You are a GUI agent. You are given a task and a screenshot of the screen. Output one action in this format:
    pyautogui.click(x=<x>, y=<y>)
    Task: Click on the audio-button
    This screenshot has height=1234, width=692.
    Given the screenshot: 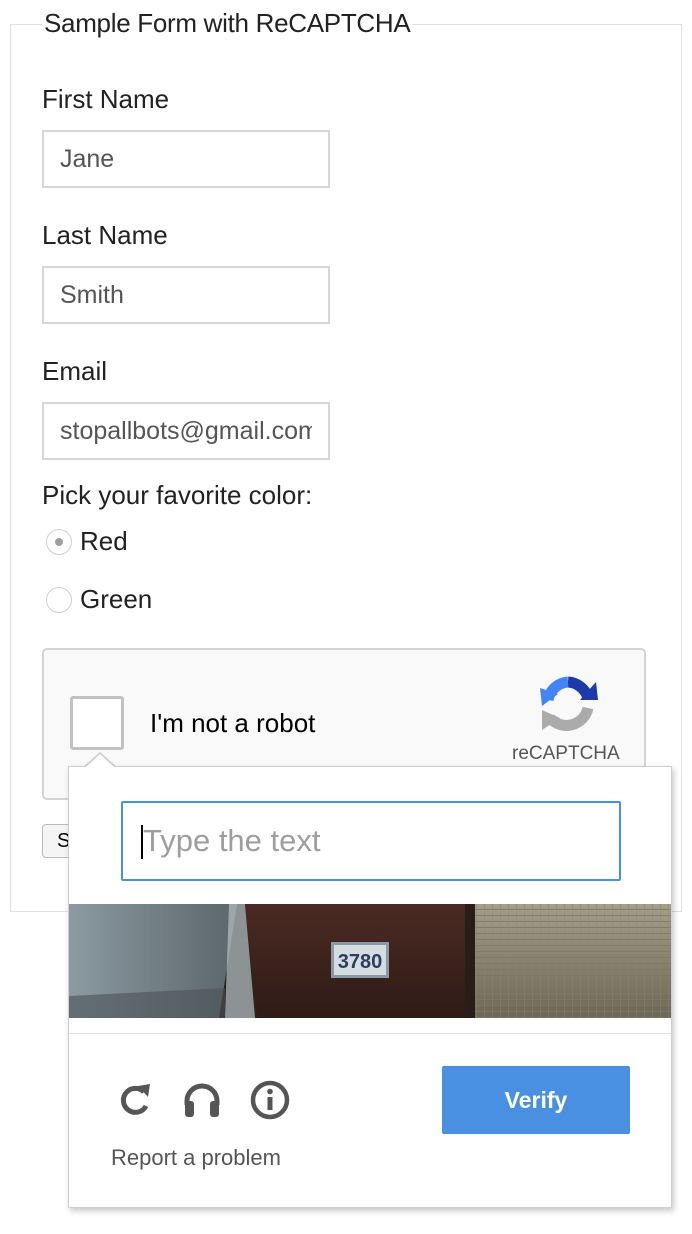 What is the action you would take?
    pyautogui.click(x=202, y=1100)
    